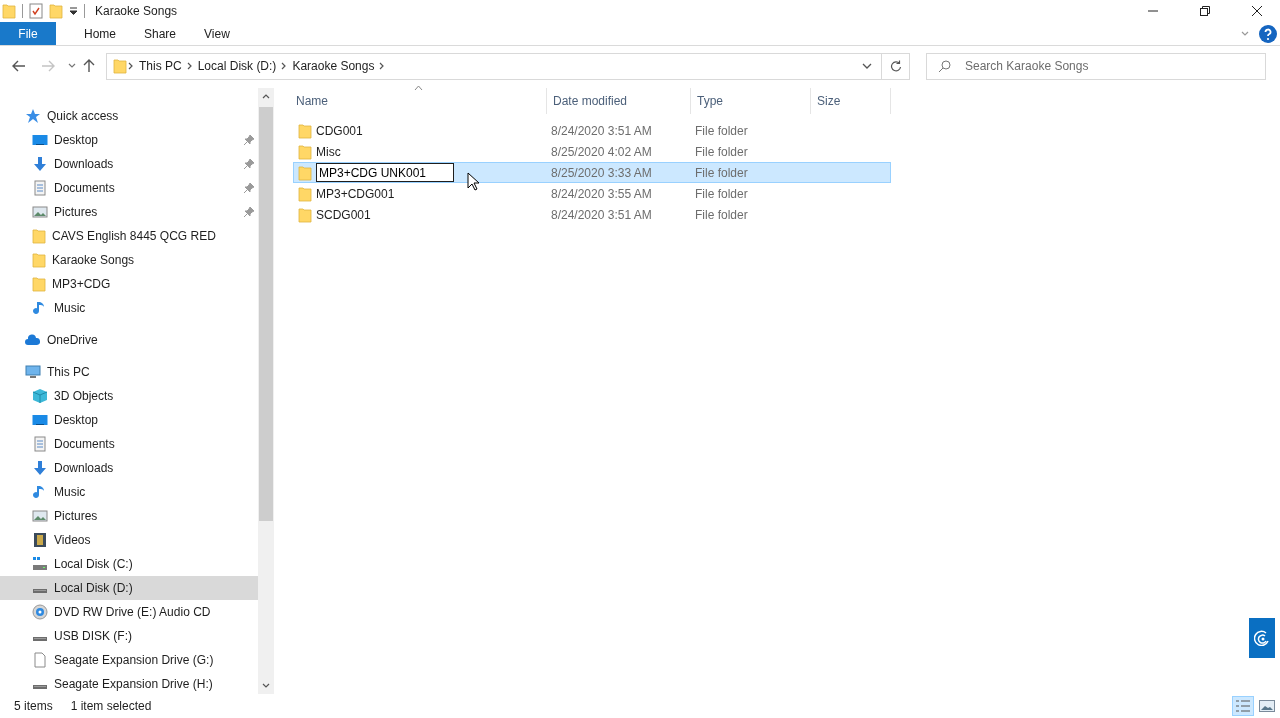 The height and width of the screenshot is (718, 1280). What do you see at coordinates (385, 172) in the screenshot?
I see `rename-field: MP3+CDG UNK001` at bounding box center [385, 172].